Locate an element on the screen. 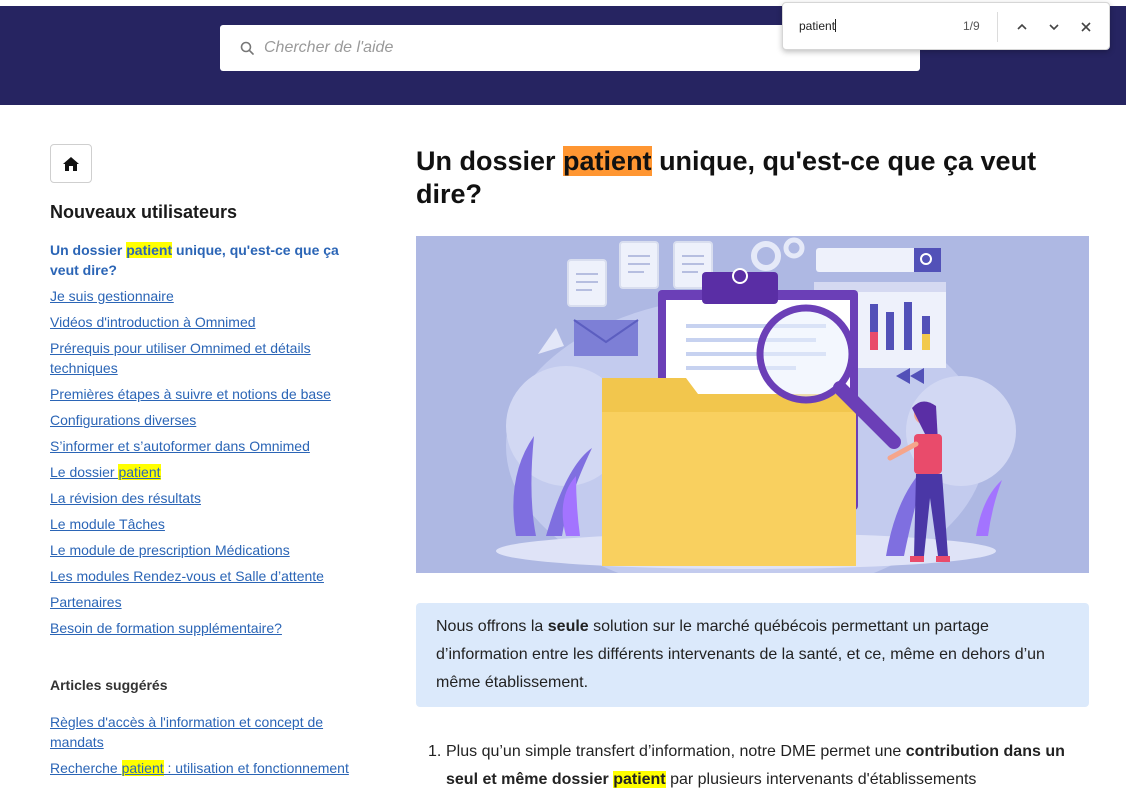  search-placeholder: Chercher de l'aide is located at coordinates (329, 47).